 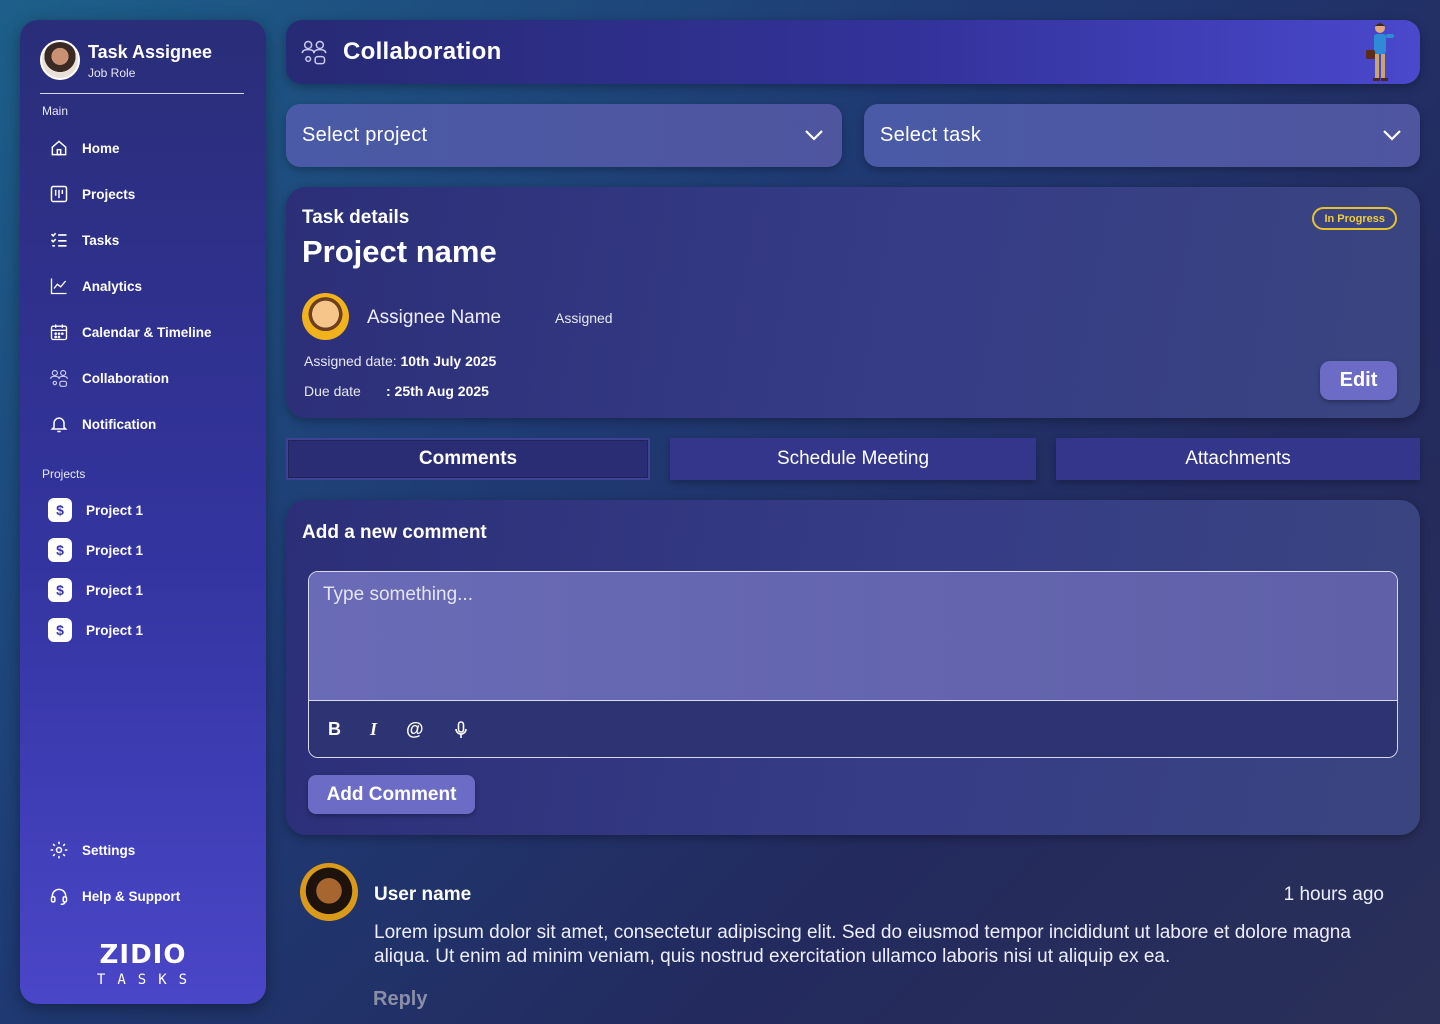 I want to click on sidebar-item-settings: Settings, so click(x=91, y=850).